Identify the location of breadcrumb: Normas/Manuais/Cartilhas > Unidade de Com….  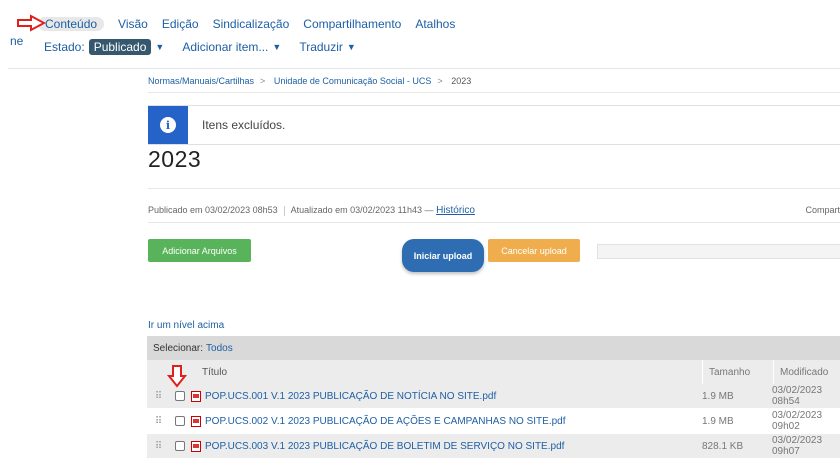
(310, 81).